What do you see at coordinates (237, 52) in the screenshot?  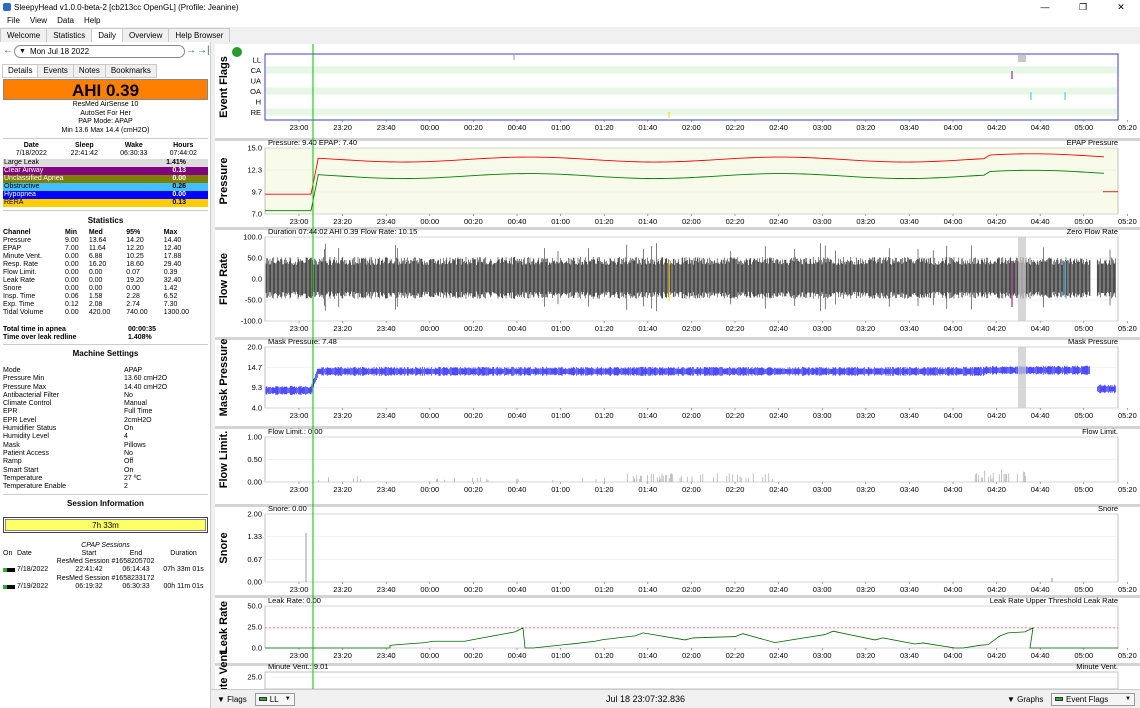 I see `pin-icon` at bounding box center [237, 52].